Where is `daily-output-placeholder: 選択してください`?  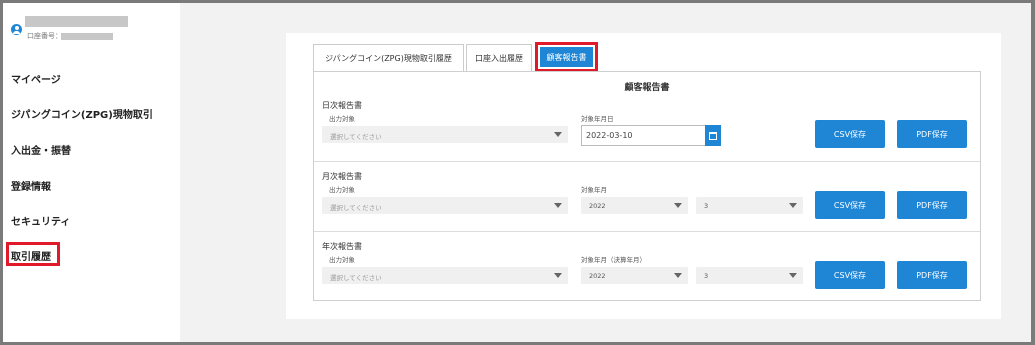 daily-output-placeholder: 選択してください is located at coordinates (356, 137).